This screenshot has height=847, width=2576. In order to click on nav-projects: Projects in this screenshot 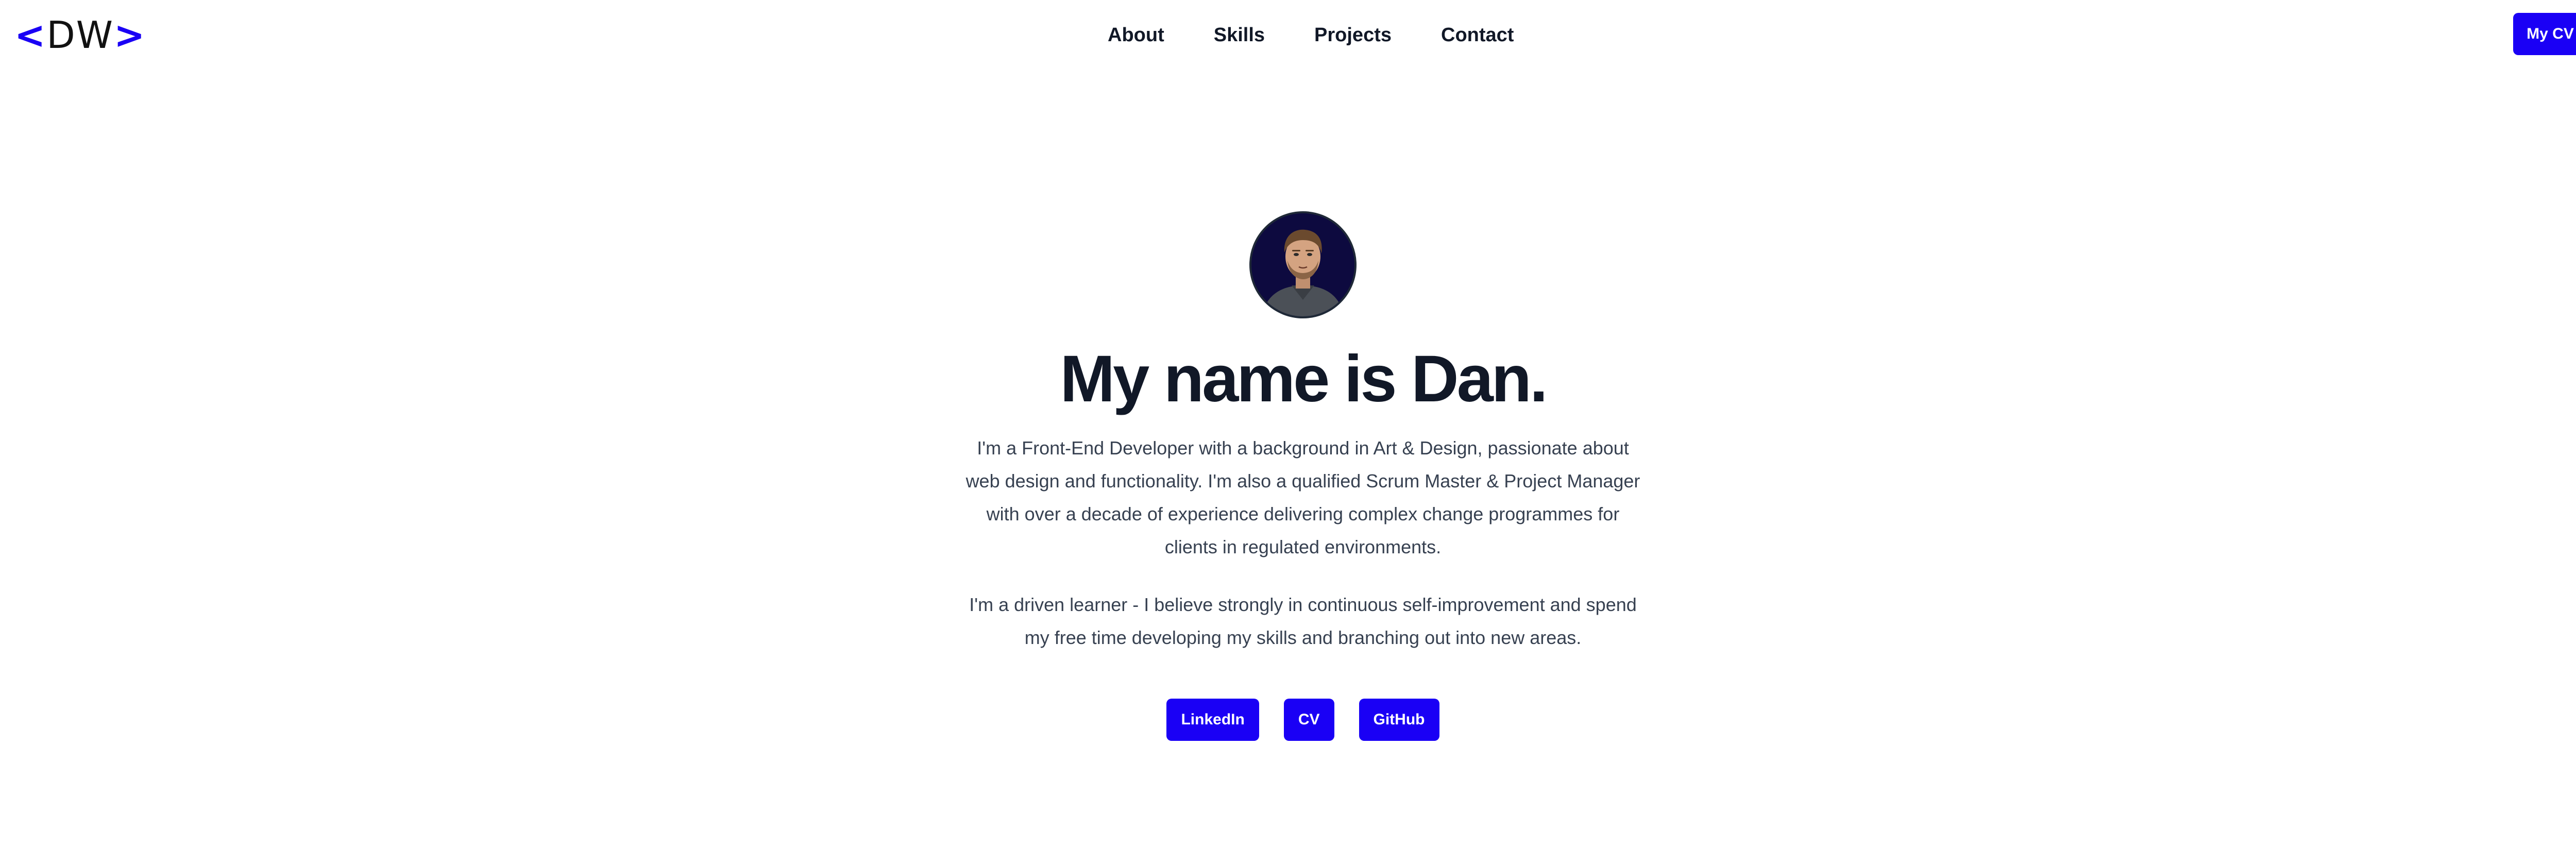, I will do `click(1353, 35)`.